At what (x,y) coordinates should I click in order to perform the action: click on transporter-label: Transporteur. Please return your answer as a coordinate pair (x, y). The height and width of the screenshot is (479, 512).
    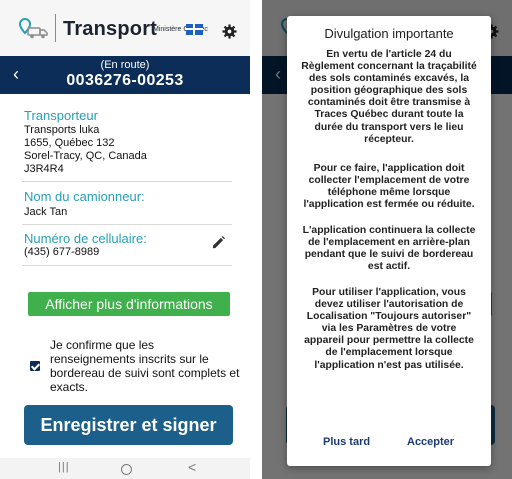
    Looking at the image, I should click on (61, 115).